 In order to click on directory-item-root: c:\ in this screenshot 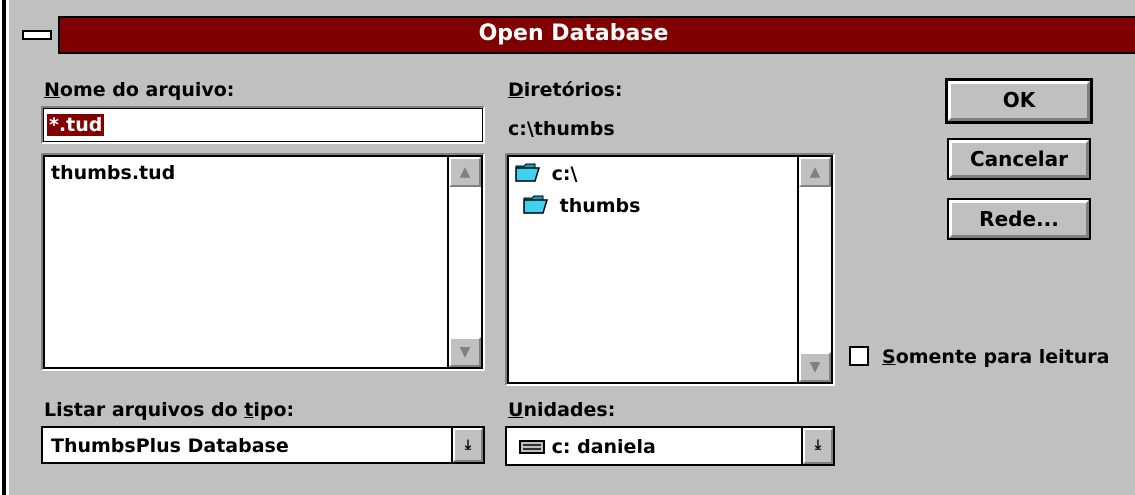, I will do `click(546, 174)`.